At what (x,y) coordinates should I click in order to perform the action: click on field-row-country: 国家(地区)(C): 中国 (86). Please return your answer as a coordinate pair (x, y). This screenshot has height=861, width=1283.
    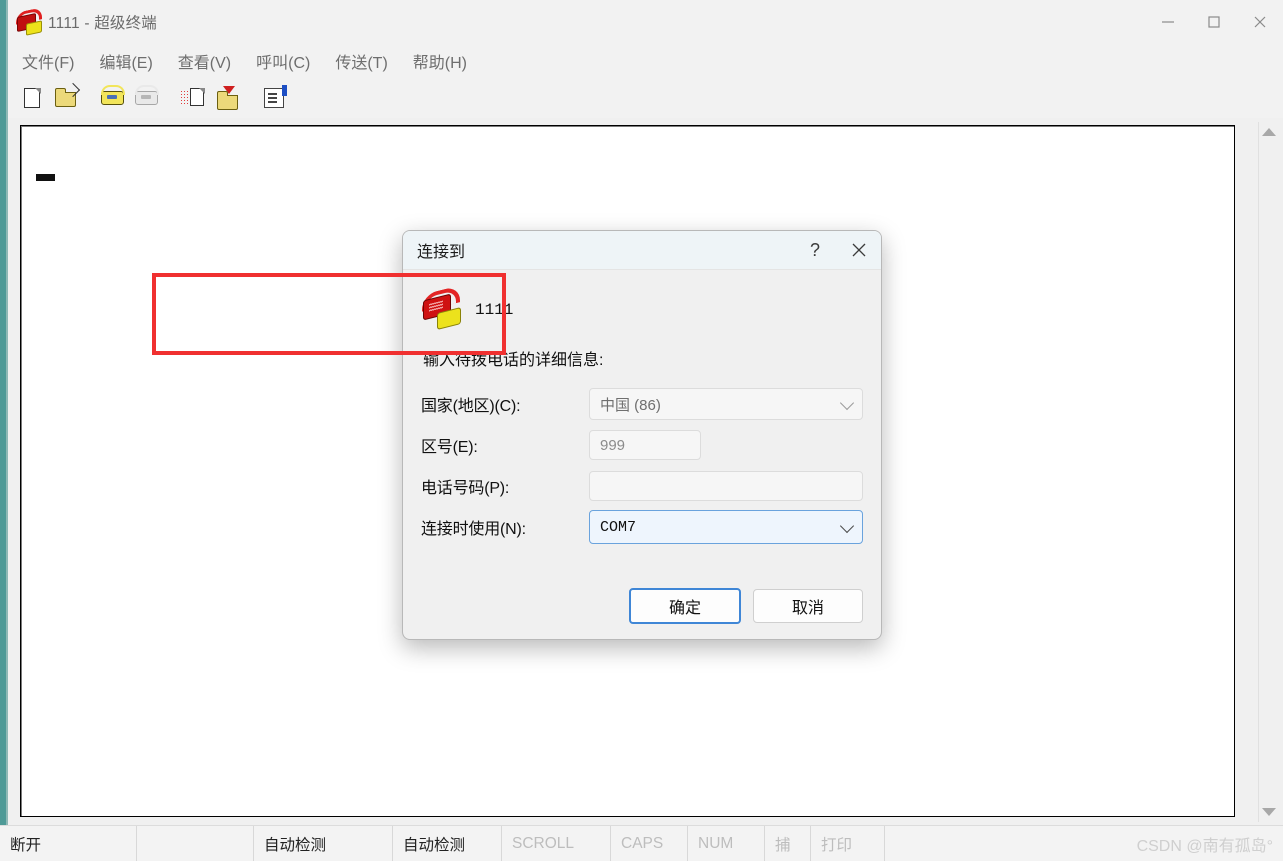
    Looking at the image, I should click on (642, 404).